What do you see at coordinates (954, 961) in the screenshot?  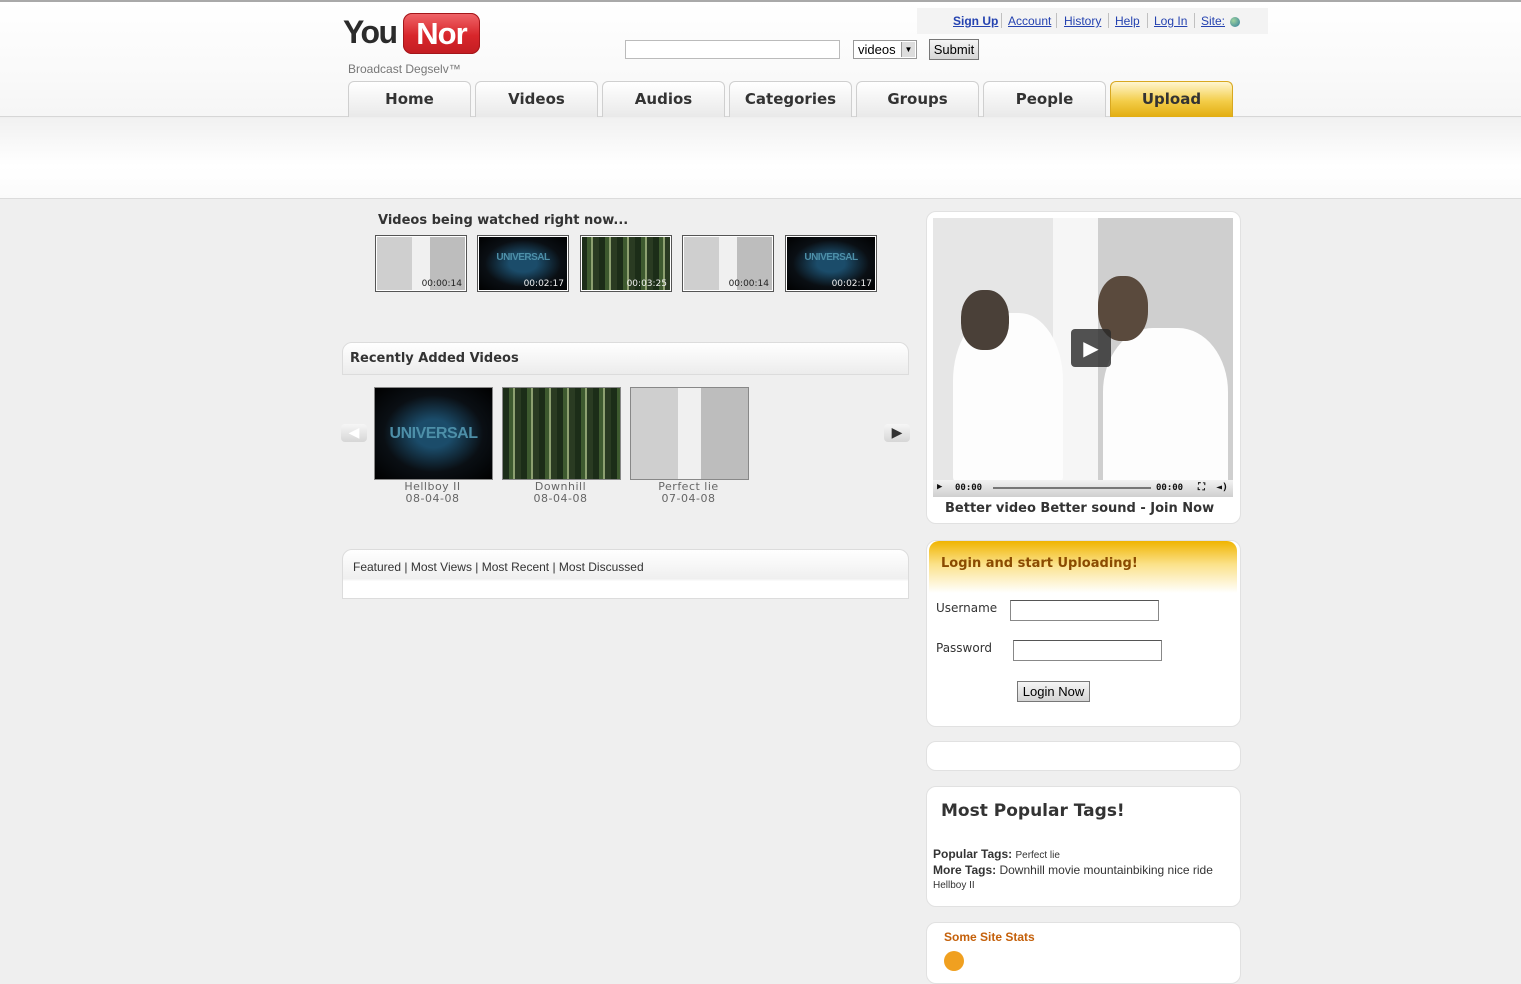 I see `stats-icon` at bounding box center [954, 961].